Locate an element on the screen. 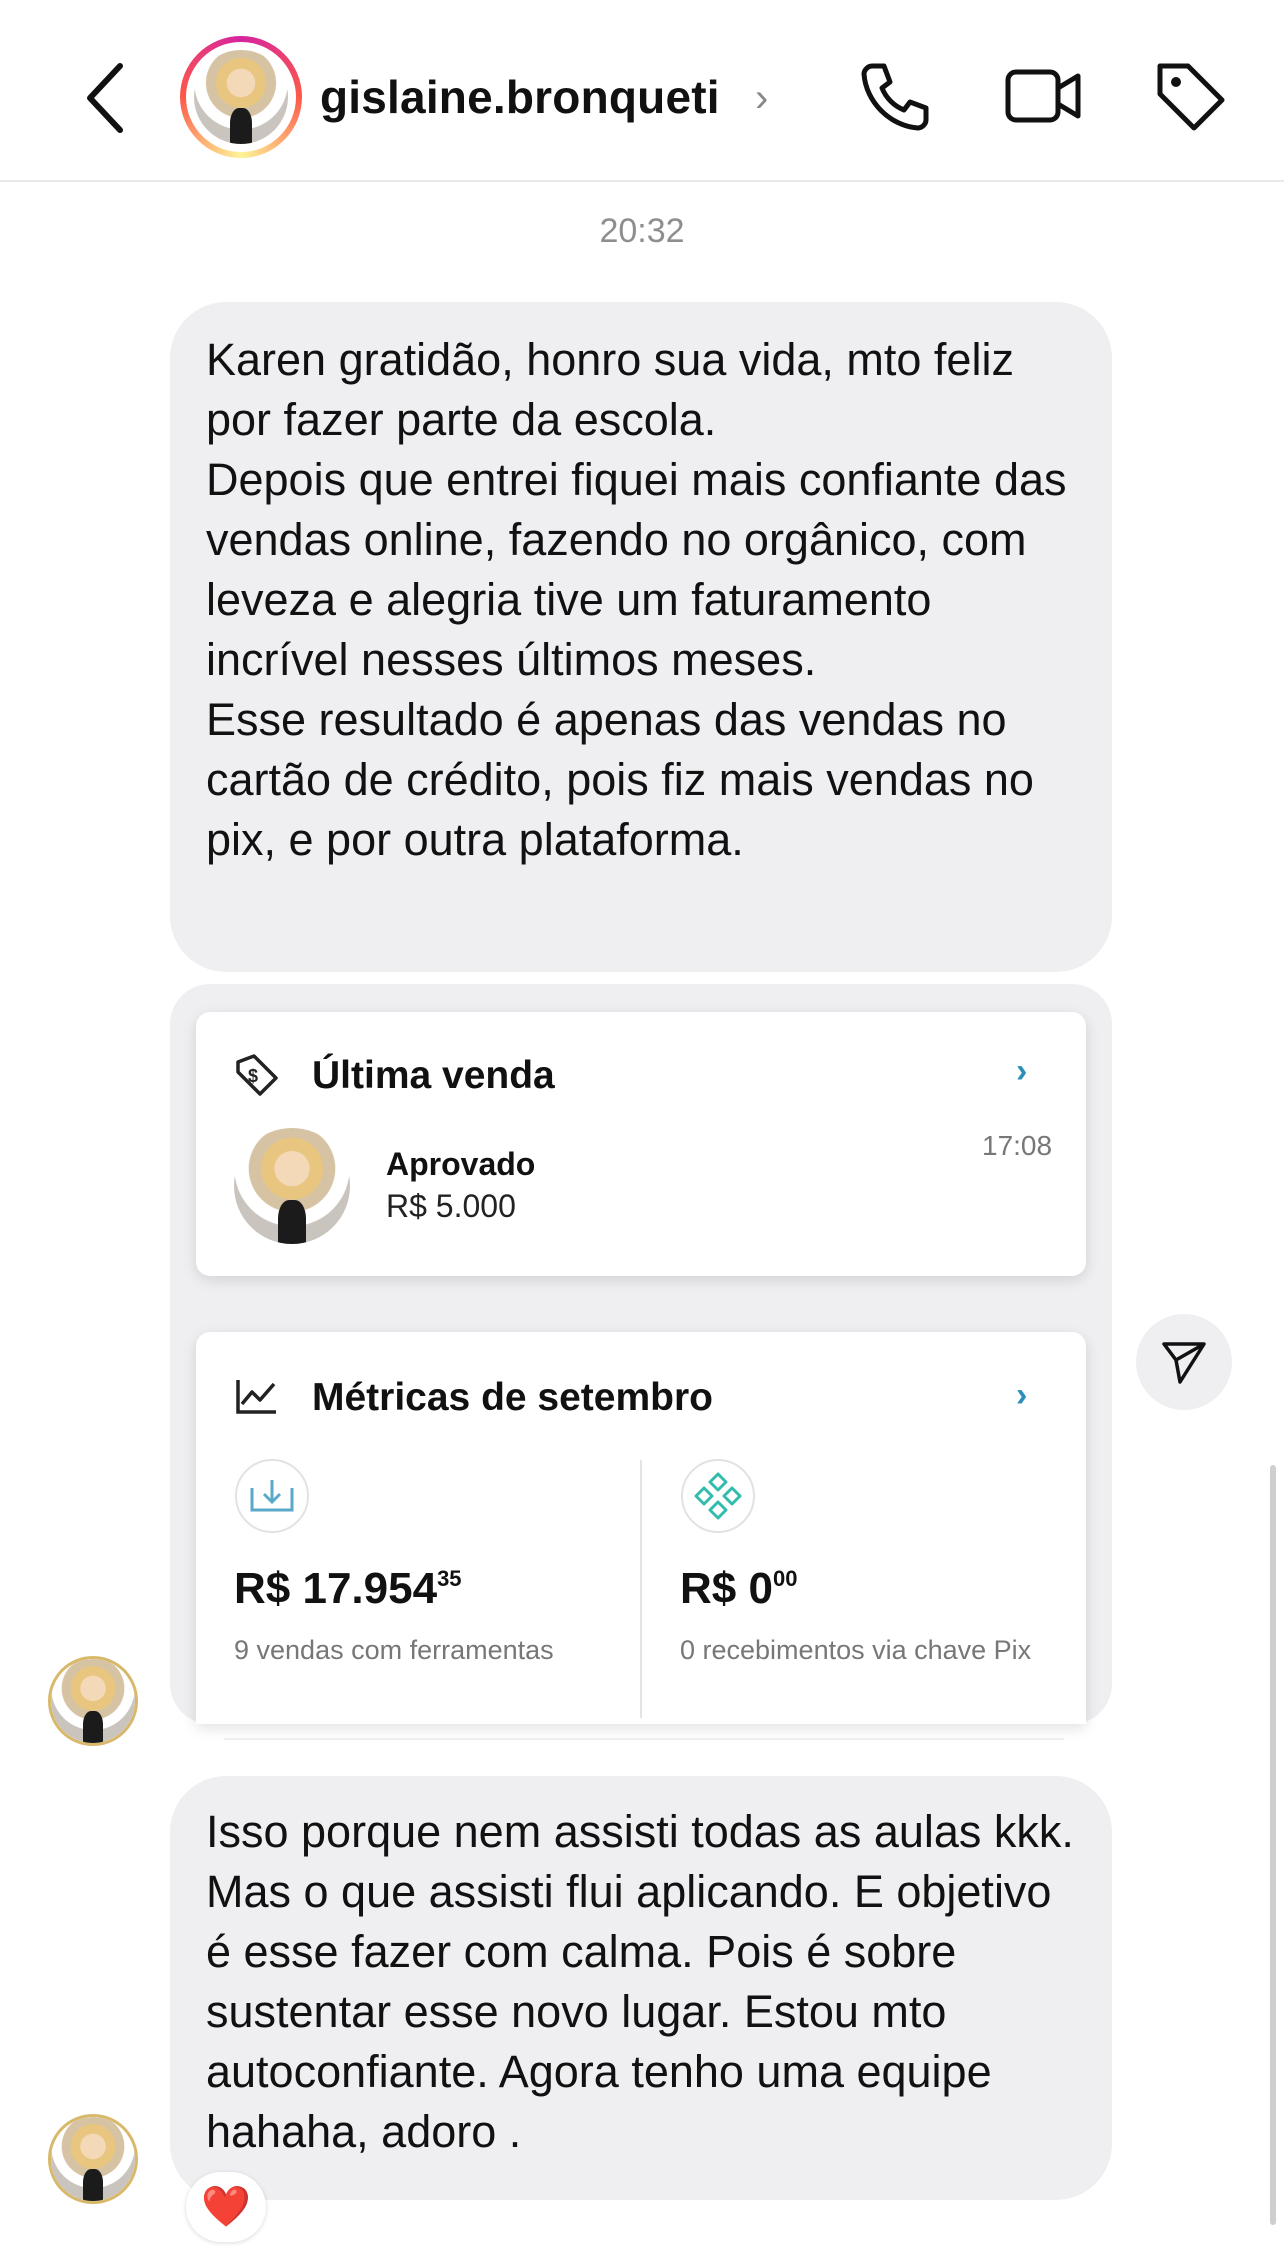 The height and width of the screenshot is (2246, 1284). profile-avatar is located at coordinates (241, 97).